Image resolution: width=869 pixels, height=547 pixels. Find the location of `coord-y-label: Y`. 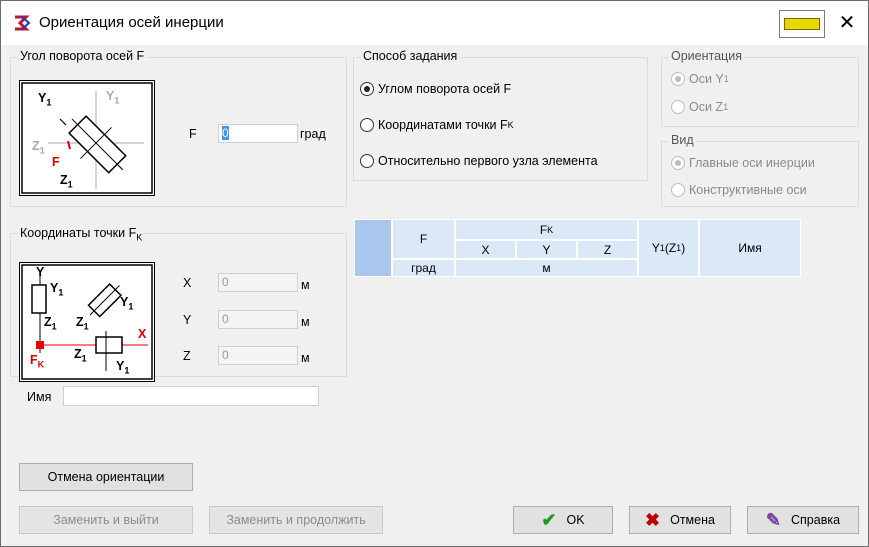

coord-y-label: Y is located at coordinates (187, 320).